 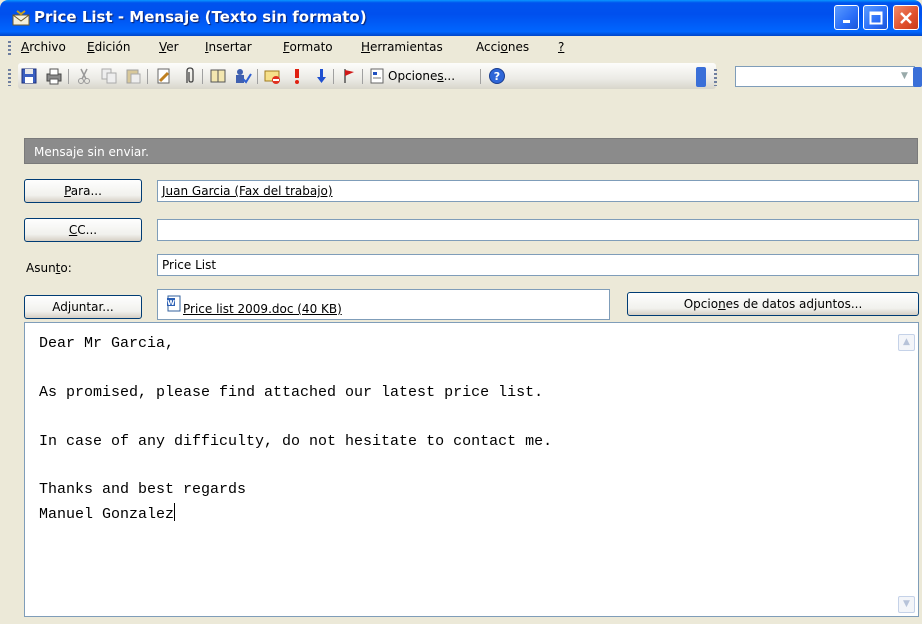 I want to click on insert-file-icon, so click(x=164, y=76).